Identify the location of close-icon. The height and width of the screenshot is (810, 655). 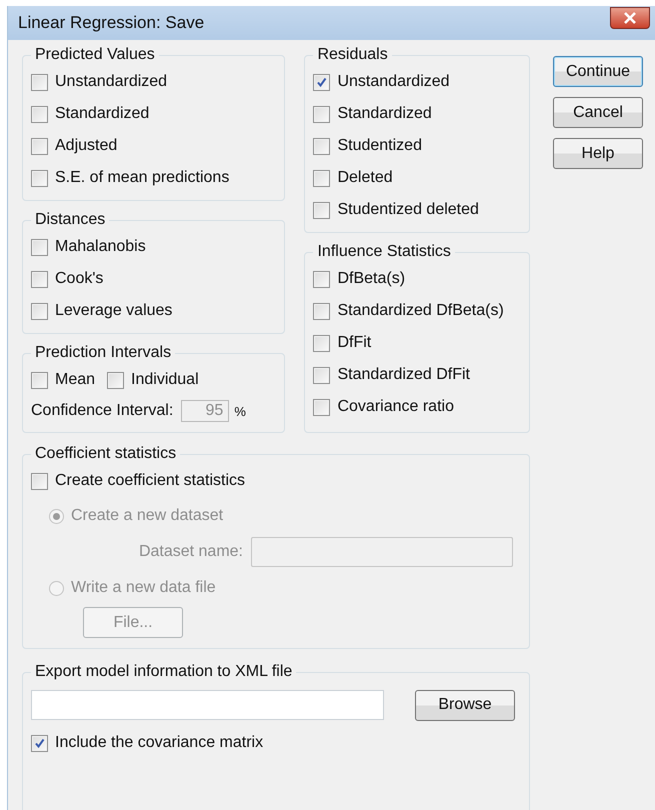
(630, 18).